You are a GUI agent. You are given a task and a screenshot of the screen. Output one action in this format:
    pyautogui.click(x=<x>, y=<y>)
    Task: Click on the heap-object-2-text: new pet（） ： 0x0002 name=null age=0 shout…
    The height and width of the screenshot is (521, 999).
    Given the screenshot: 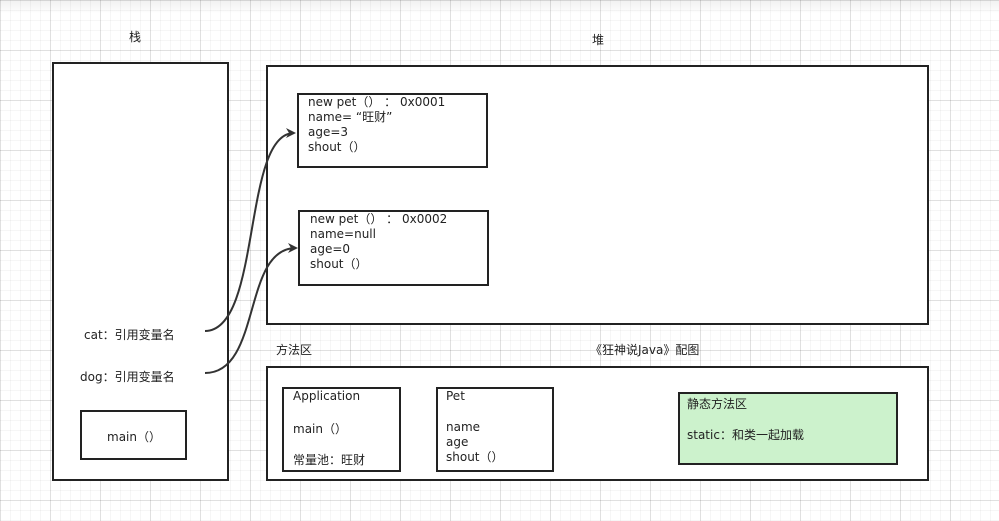 What is the action you would take?
    pyautogui.click(x=378, y=242)
    